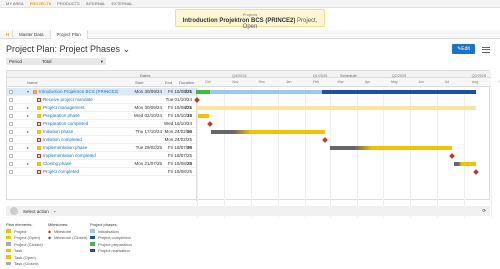 This screenshot has height=269, width=500. Describe the element at coordinates (168, 82) in the screenshot. I see `col-header-end: End` at that location.